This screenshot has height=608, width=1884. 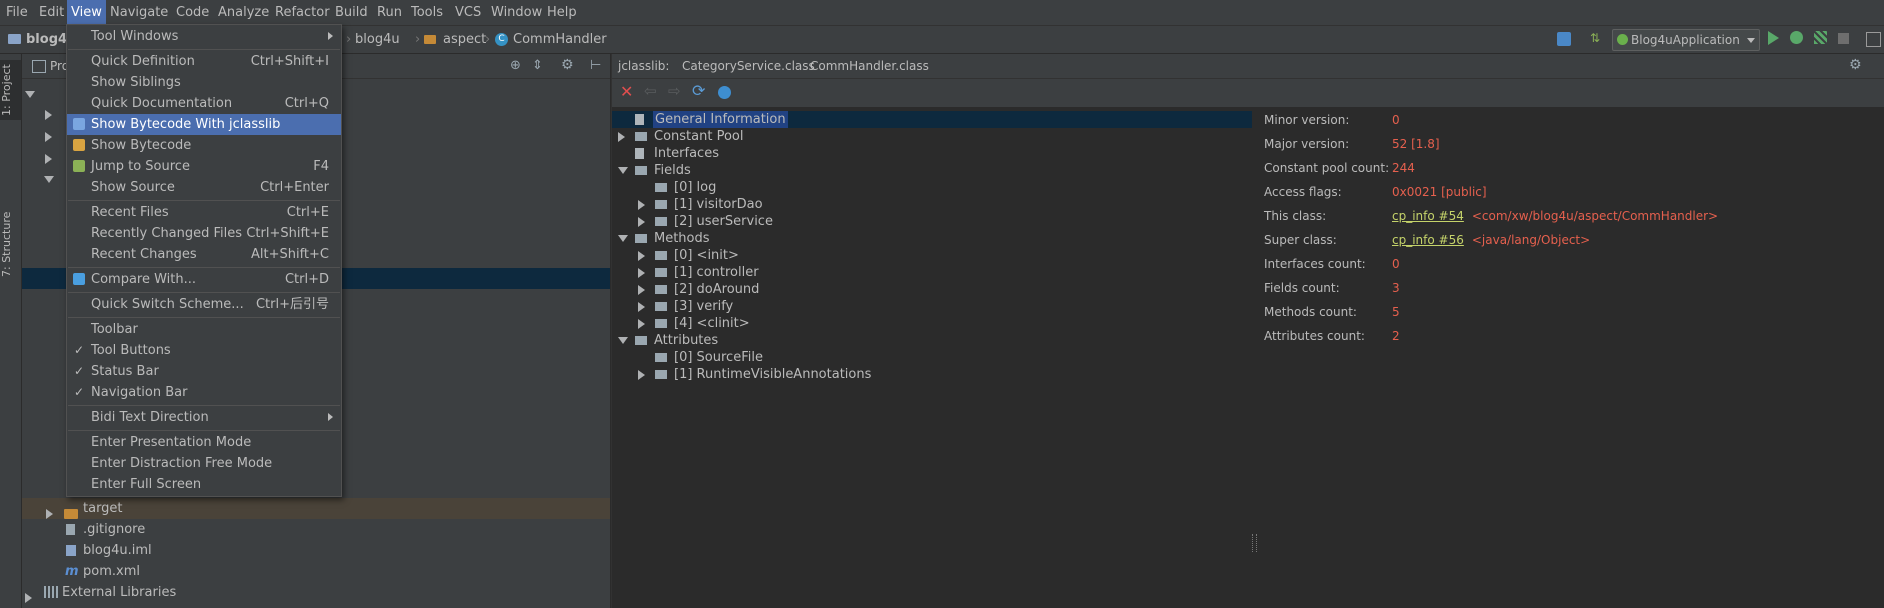 I want to click on class-tree-node: [1] RuntimeVisibleAnnotations, so click(x=812, y=374).